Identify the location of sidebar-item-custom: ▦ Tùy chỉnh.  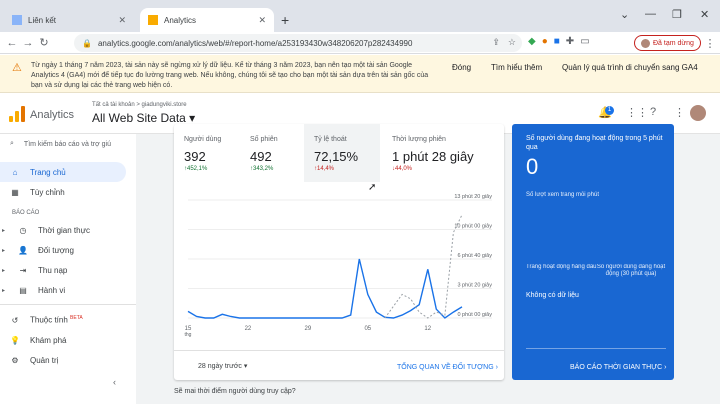
(63, 192).